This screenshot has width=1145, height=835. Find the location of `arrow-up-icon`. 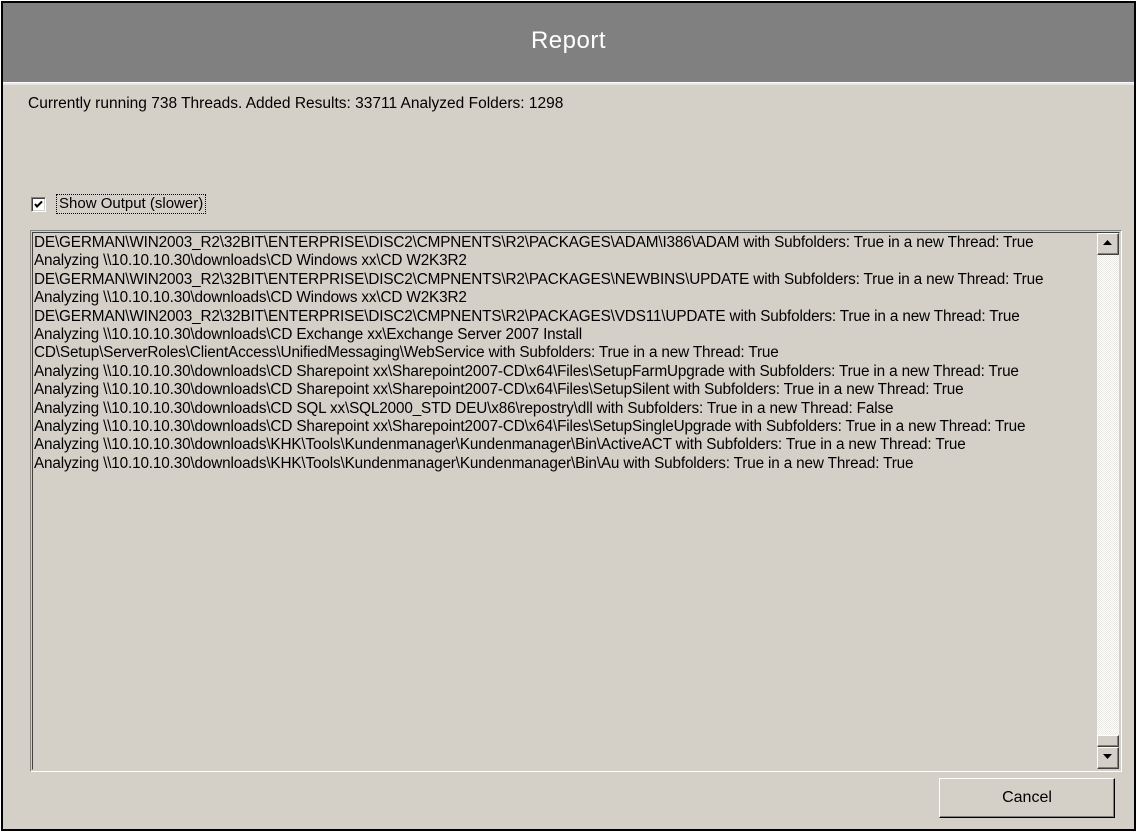

arrow-up-icon is located at coordinates (1107, 242).